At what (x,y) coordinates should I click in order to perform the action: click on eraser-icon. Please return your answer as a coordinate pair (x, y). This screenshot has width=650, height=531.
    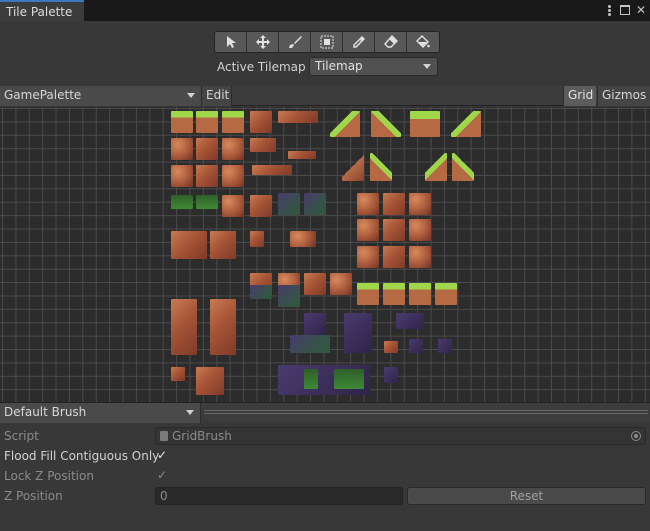
    Looking at the image, I should click on (390, 41).